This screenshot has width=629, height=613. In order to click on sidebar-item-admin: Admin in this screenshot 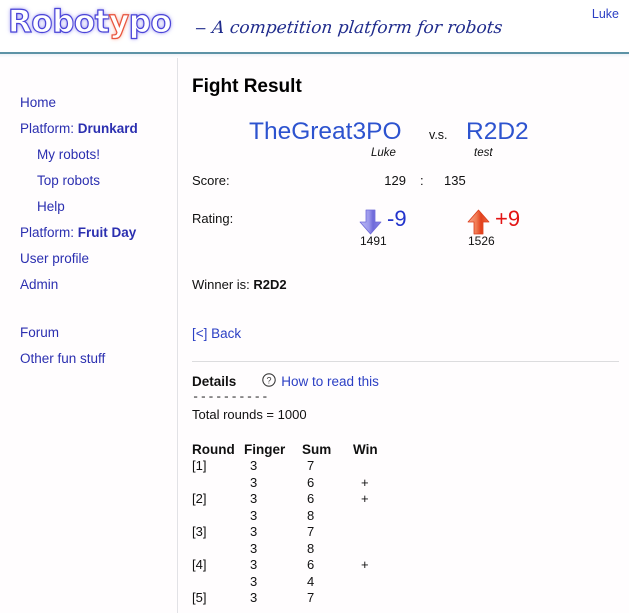, I will do `click(88, 285)`.